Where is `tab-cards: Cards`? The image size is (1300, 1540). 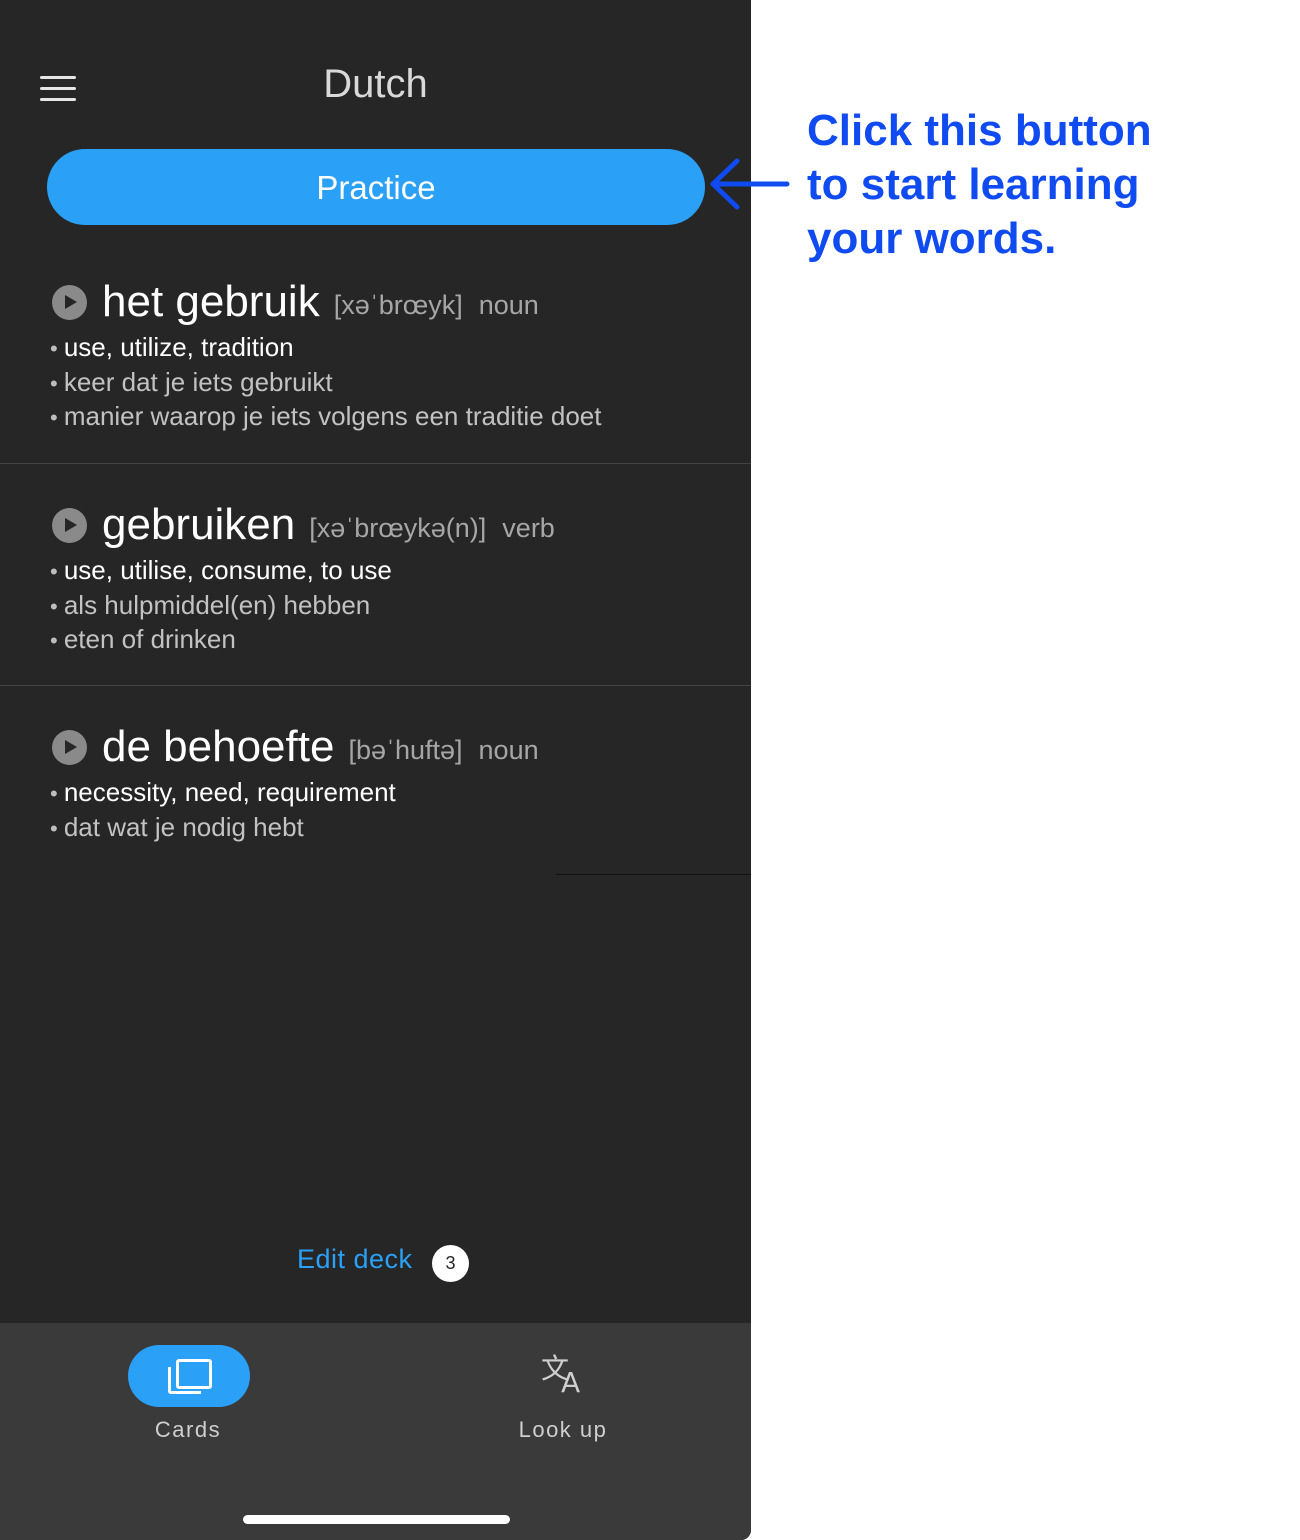 tab-cards: Cards is located at coordinates (188, 1393).